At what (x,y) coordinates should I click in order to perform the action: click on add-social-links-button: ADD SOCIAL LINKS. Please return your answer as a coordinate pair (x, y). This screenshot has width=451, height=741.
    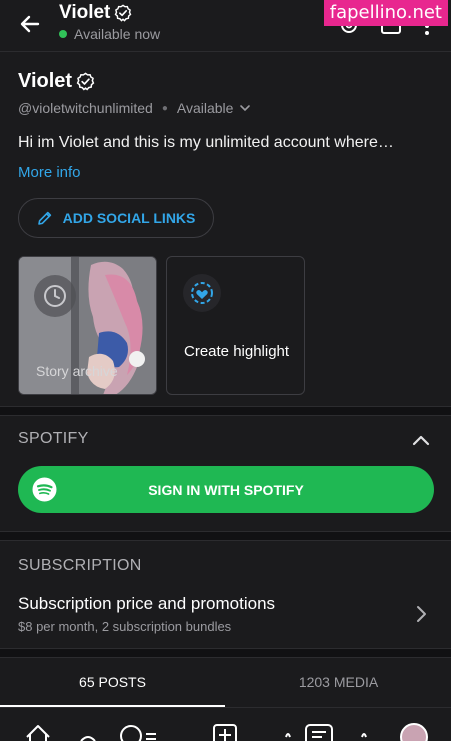
    Looking at the image, I should click on (116, 218).